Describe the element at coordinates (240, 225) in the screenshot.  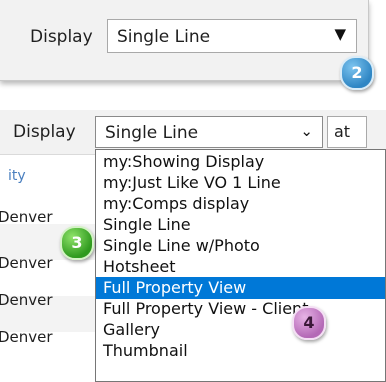
I see `option-single-line: Single Line` at that location.